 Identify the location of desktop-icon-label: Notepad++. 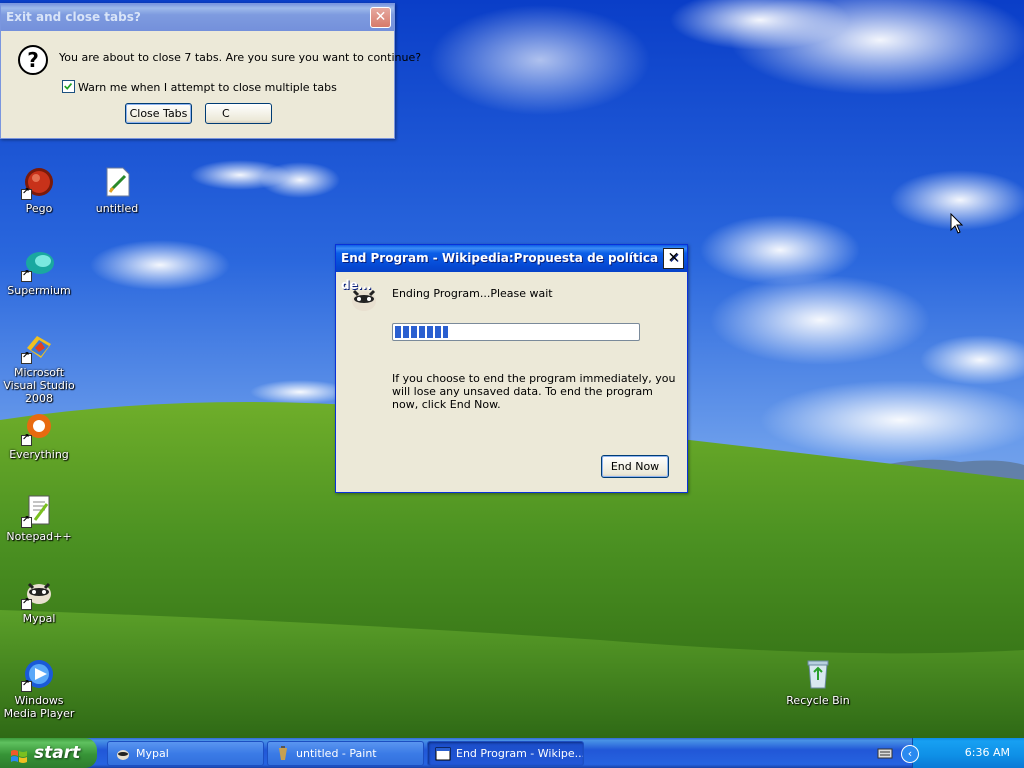
(39, 536).